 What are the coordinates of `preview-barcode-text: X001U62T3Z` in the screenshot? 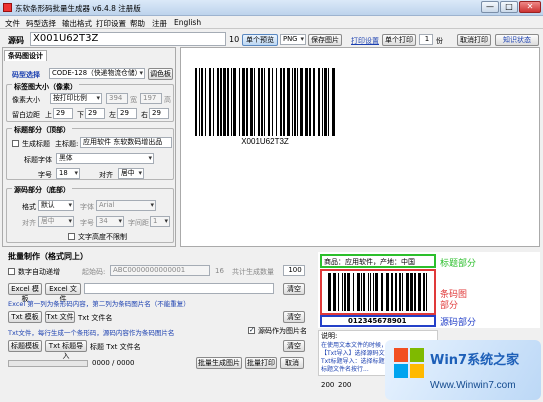 It's located at (265, 141).